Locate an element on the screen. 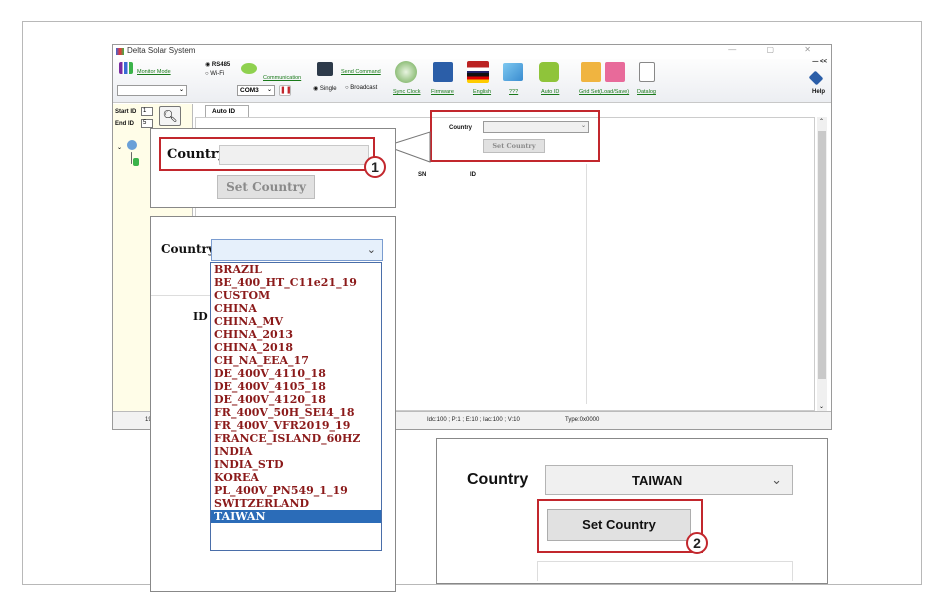 The width and height of the screenshot is (944, 606). dropdown-option: FR_400V_VFR2019_19 is located at coordinates (296, 425).